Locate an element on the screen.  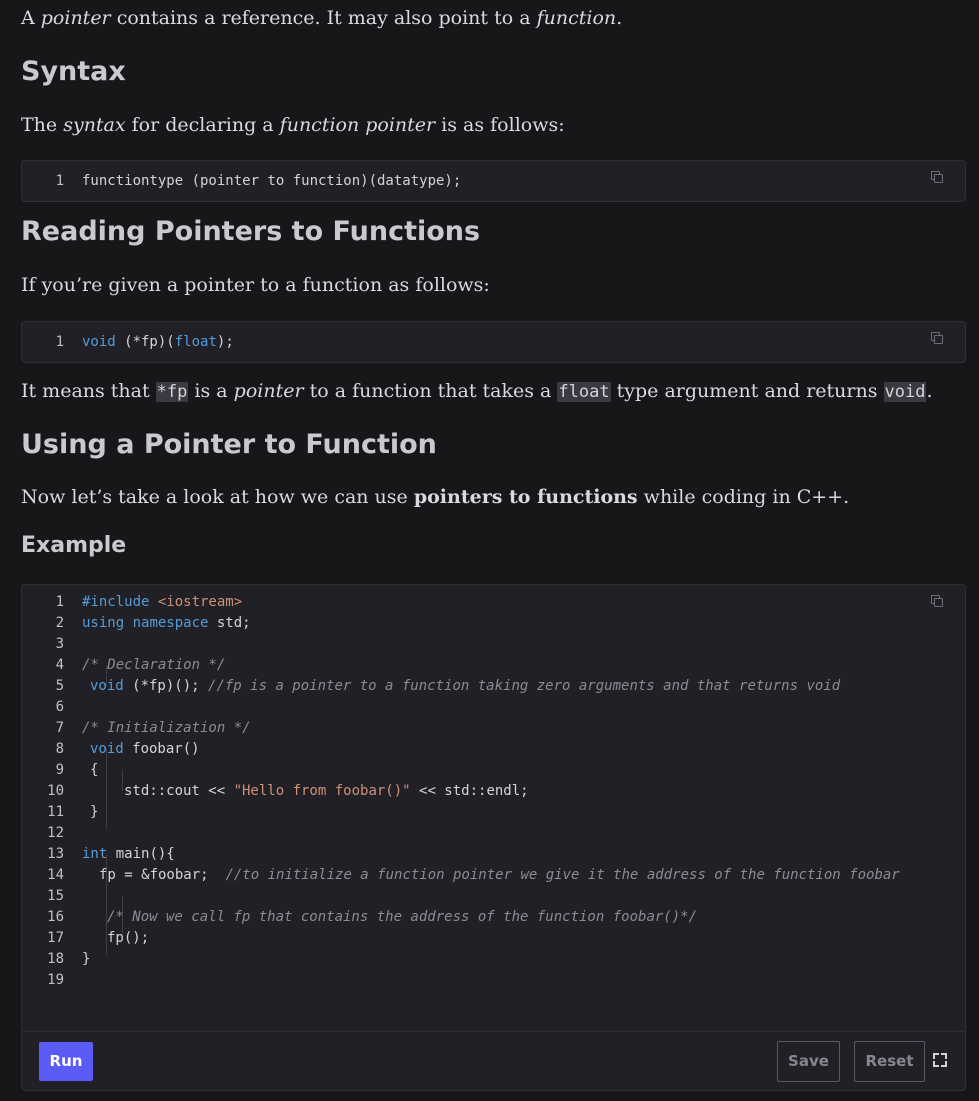
inline-code-float: float is located at coordinates (584, 392).